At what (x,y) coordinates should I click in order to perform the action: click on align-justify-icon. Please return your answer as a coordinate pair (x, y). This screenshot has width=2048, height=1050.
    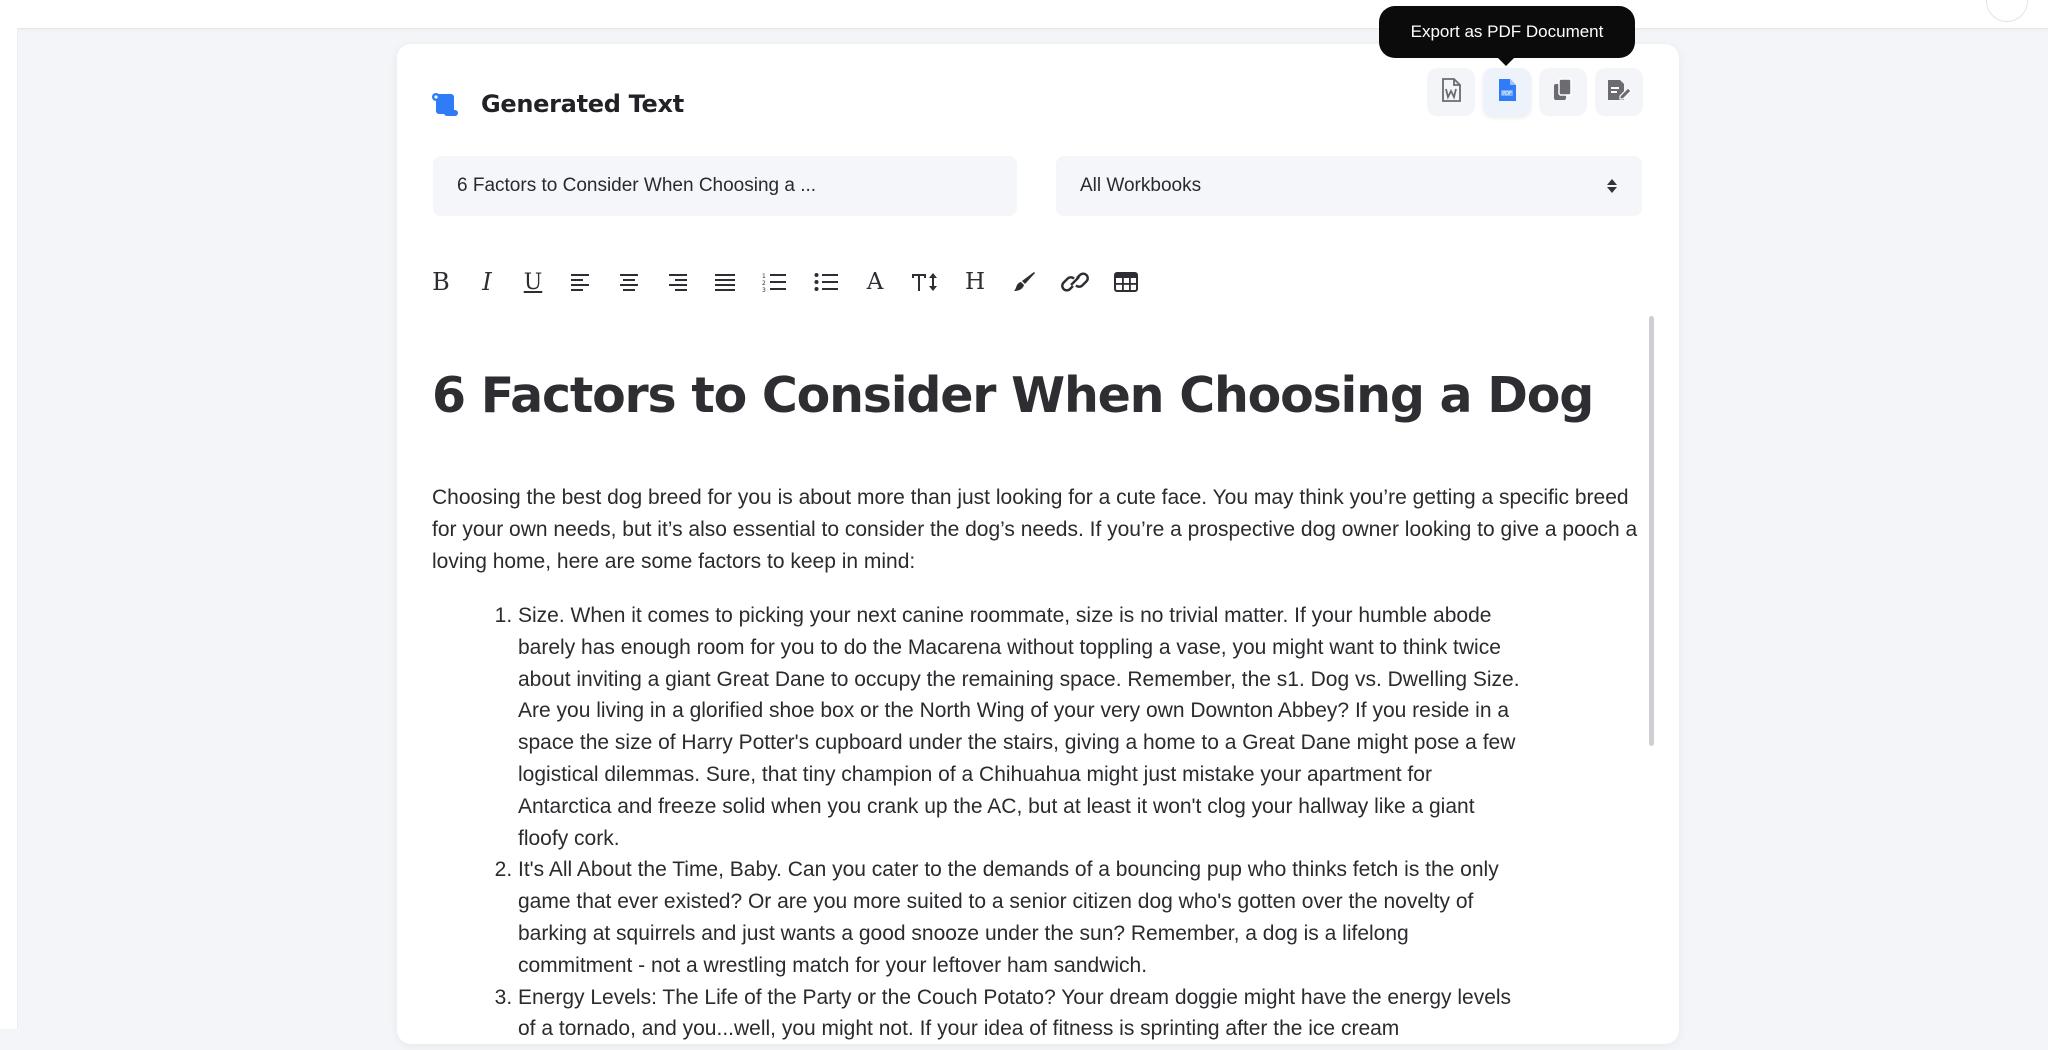
    Looking at the image, I should click on (725, 282).